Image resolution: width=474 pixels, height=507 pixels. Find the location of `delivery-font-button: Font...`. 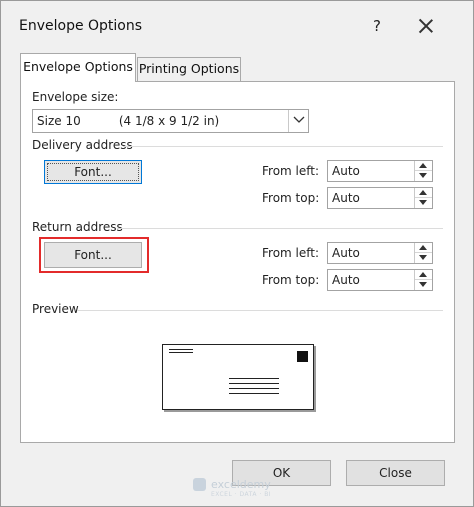

delivery-font-button: Font... is located at coordinates (93, 172).